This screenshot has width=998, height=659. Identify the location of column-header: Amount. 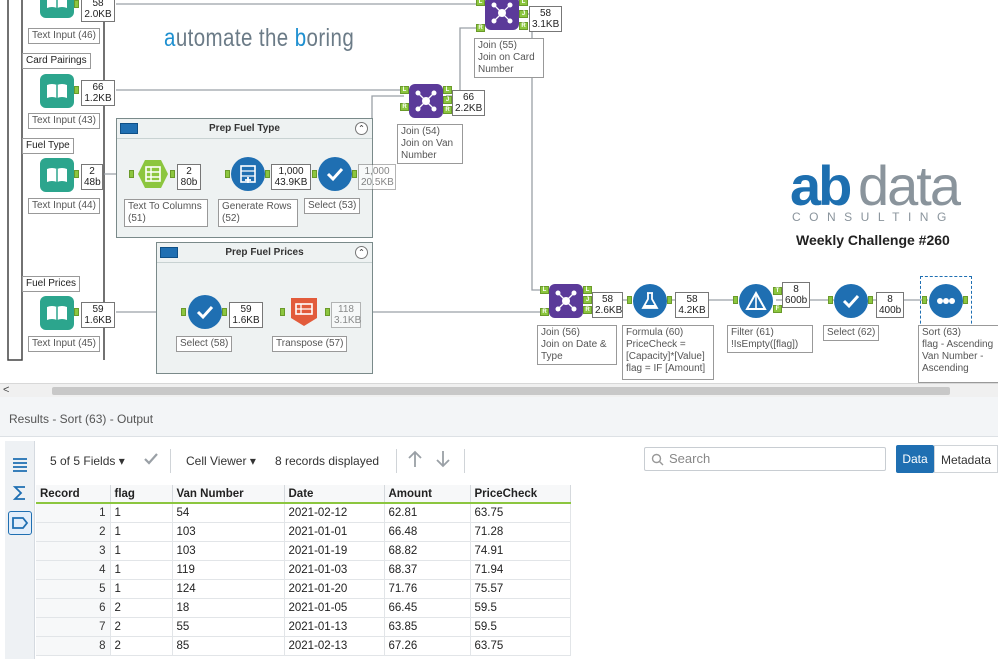
(427, 494).